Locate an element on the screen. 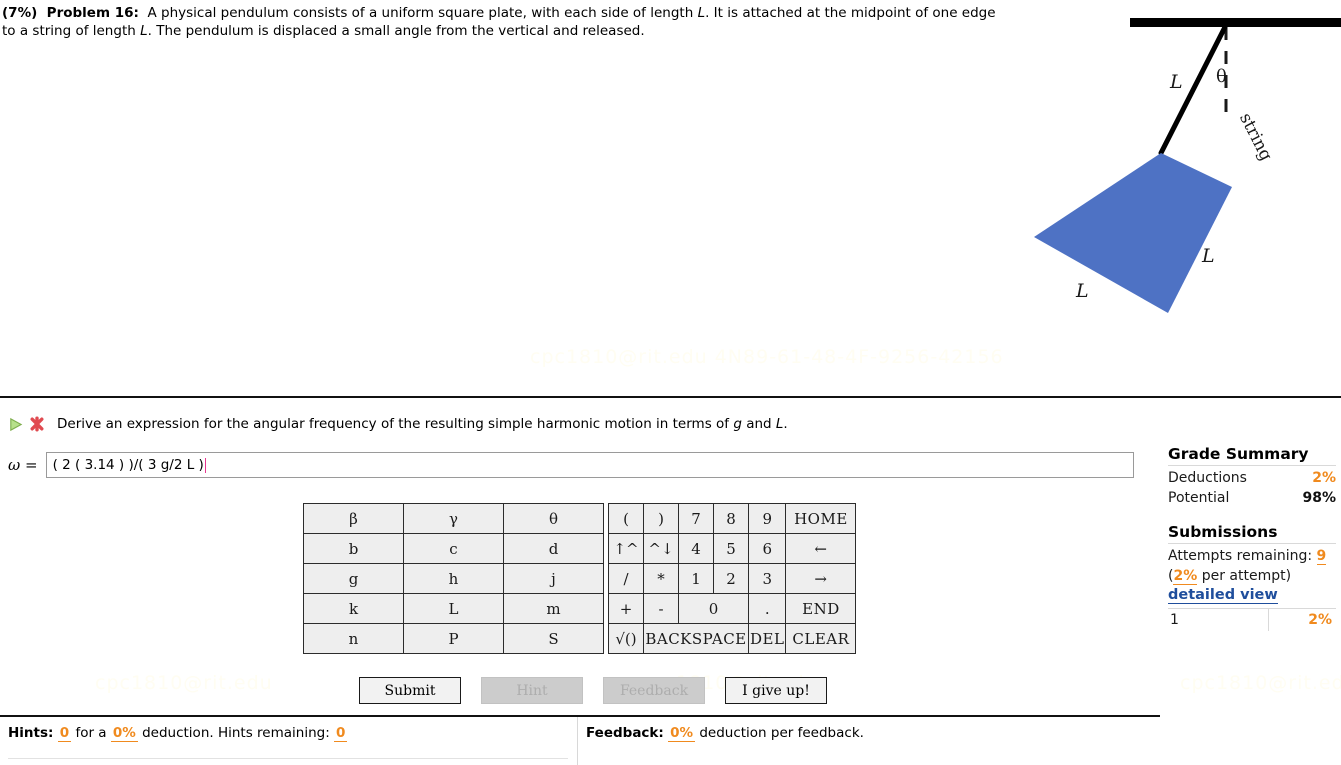  hints-count: 0 is located at coordinates (64, 733).